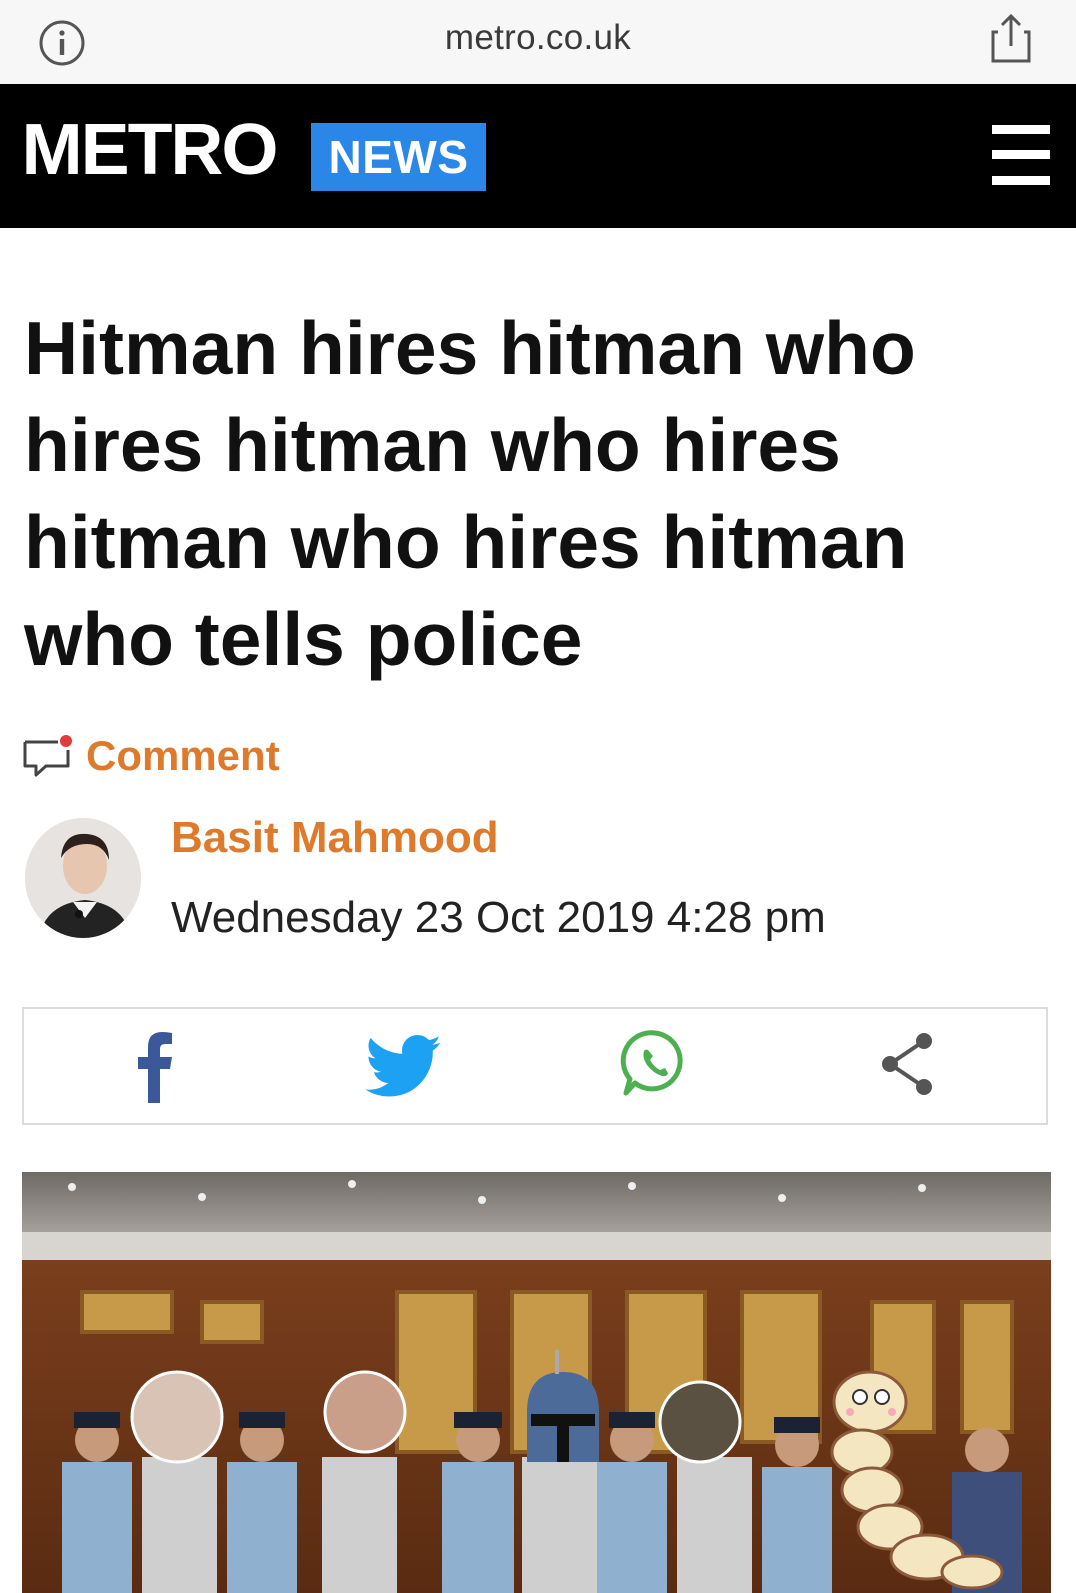 This screenshot has height=1593, width=1076. I want to click on section-badge-news: NEWS, so click(398, 157).